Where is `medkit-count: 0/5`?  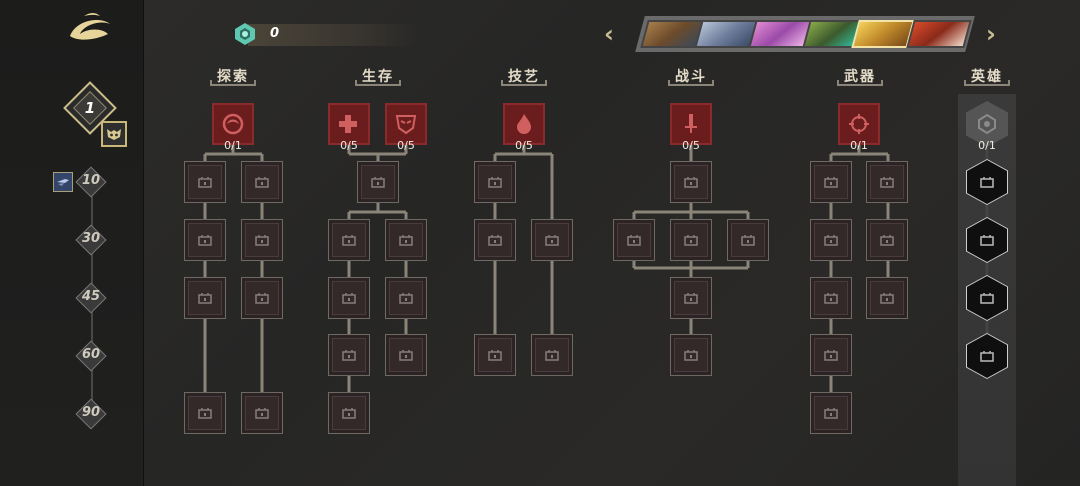 medkit-count: 0/5 is located at coordinates (349, 145).